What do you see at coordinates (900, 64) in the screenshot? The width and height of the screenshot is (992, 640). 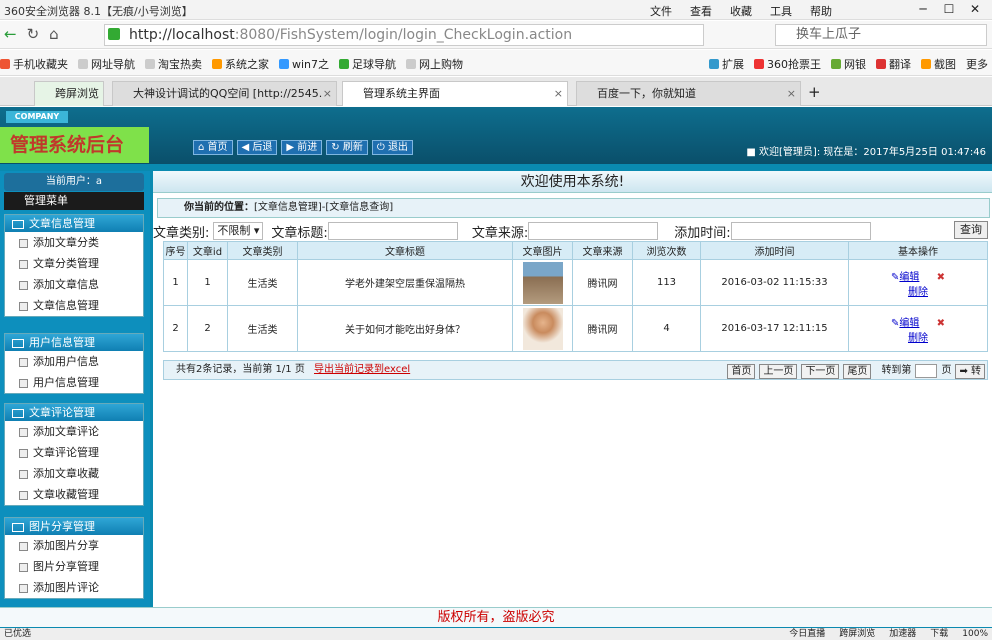 I see `toolbar-label: 翻译` at bounding box center [900, 64].